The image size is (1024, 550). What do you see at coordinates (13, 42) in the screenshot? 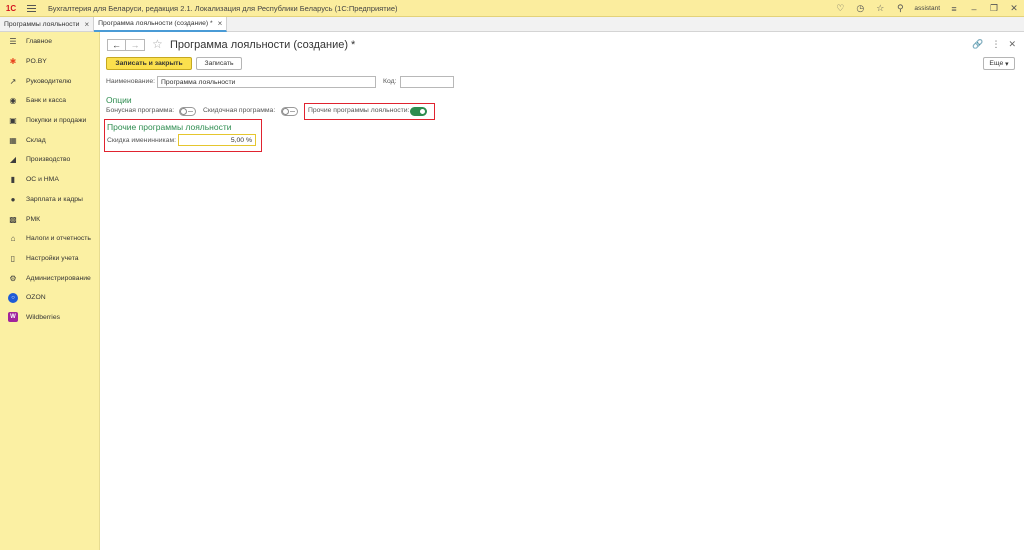
I see `menu-lines-icon: ☰` at bounding box center [13, 42].